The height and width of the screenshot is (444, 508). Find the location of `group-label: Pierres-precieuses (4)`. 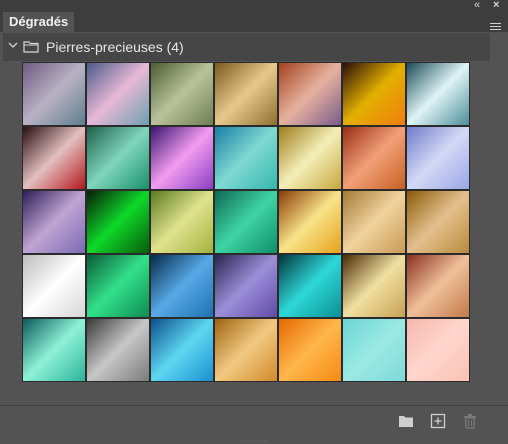

group-label: Pierres-precieuses (4) is located at coordinates (115, 47).